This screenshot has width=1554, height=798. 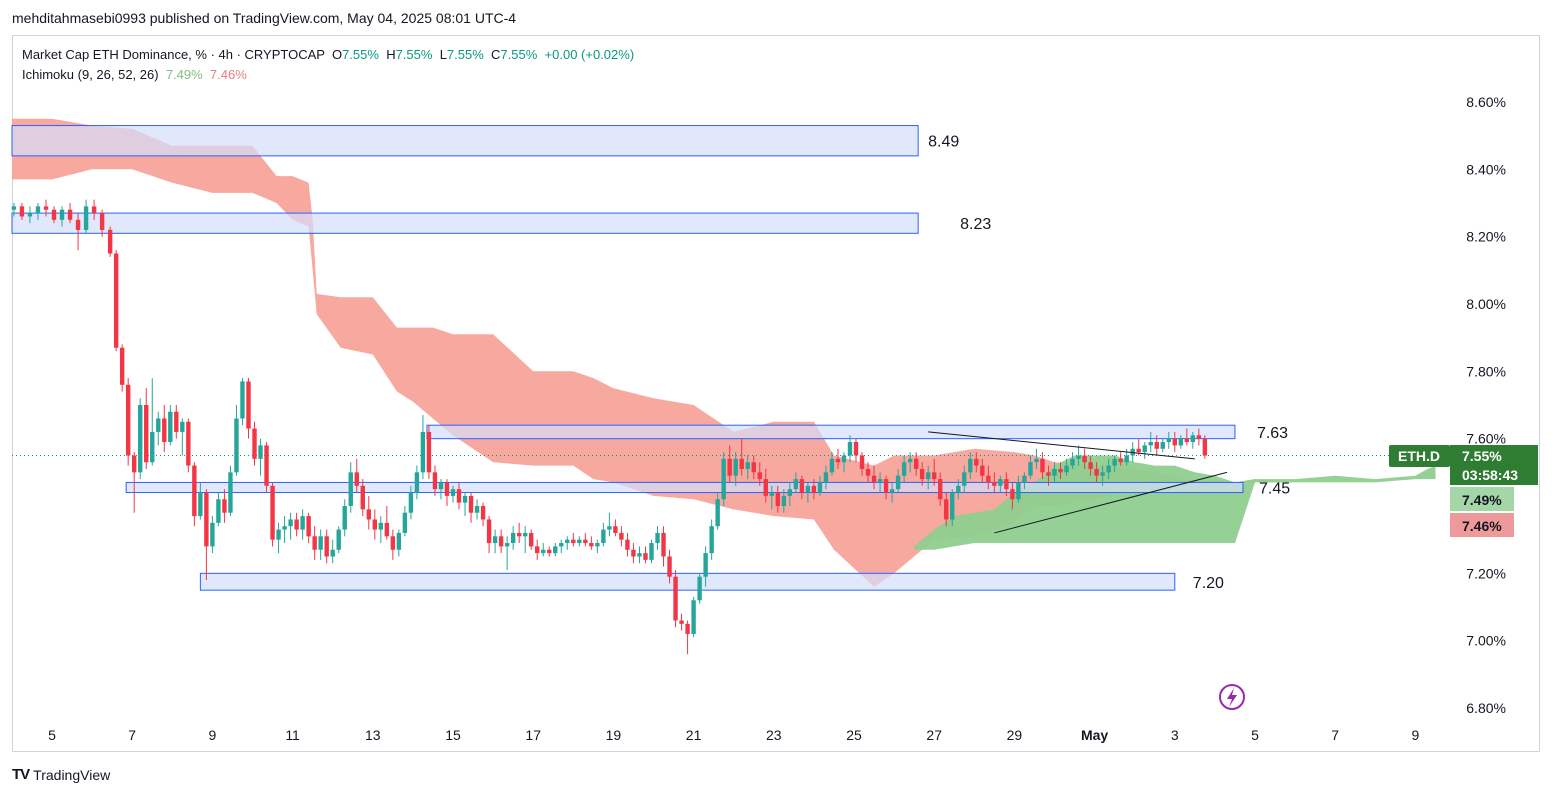 I want to click on legend-o-label: O, so click(x=337, y=54).